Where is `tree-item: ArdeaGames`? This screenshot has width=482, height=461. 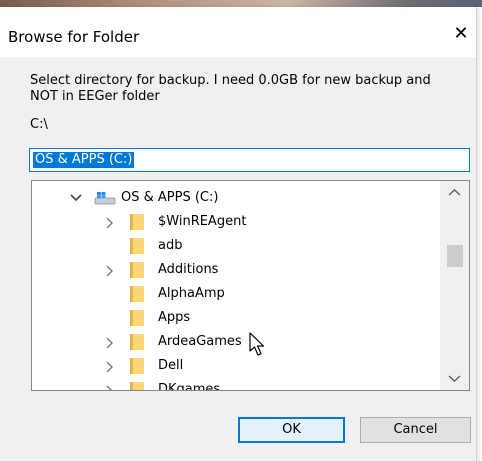
tree-item: ArdeaGames is located at coordinates (236, 342).